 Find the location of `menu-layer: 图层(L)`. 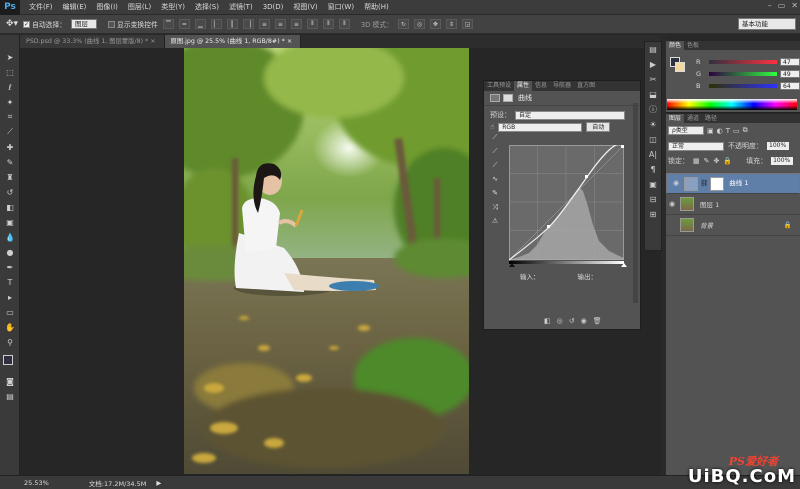

menu-layer: 图层(L) is located at coordinates (139, 7).